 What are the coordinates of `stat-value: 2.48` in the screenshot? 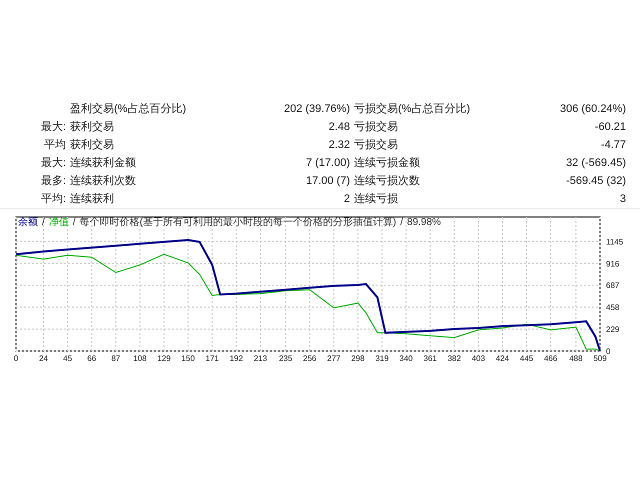 It's located at (339, 127).